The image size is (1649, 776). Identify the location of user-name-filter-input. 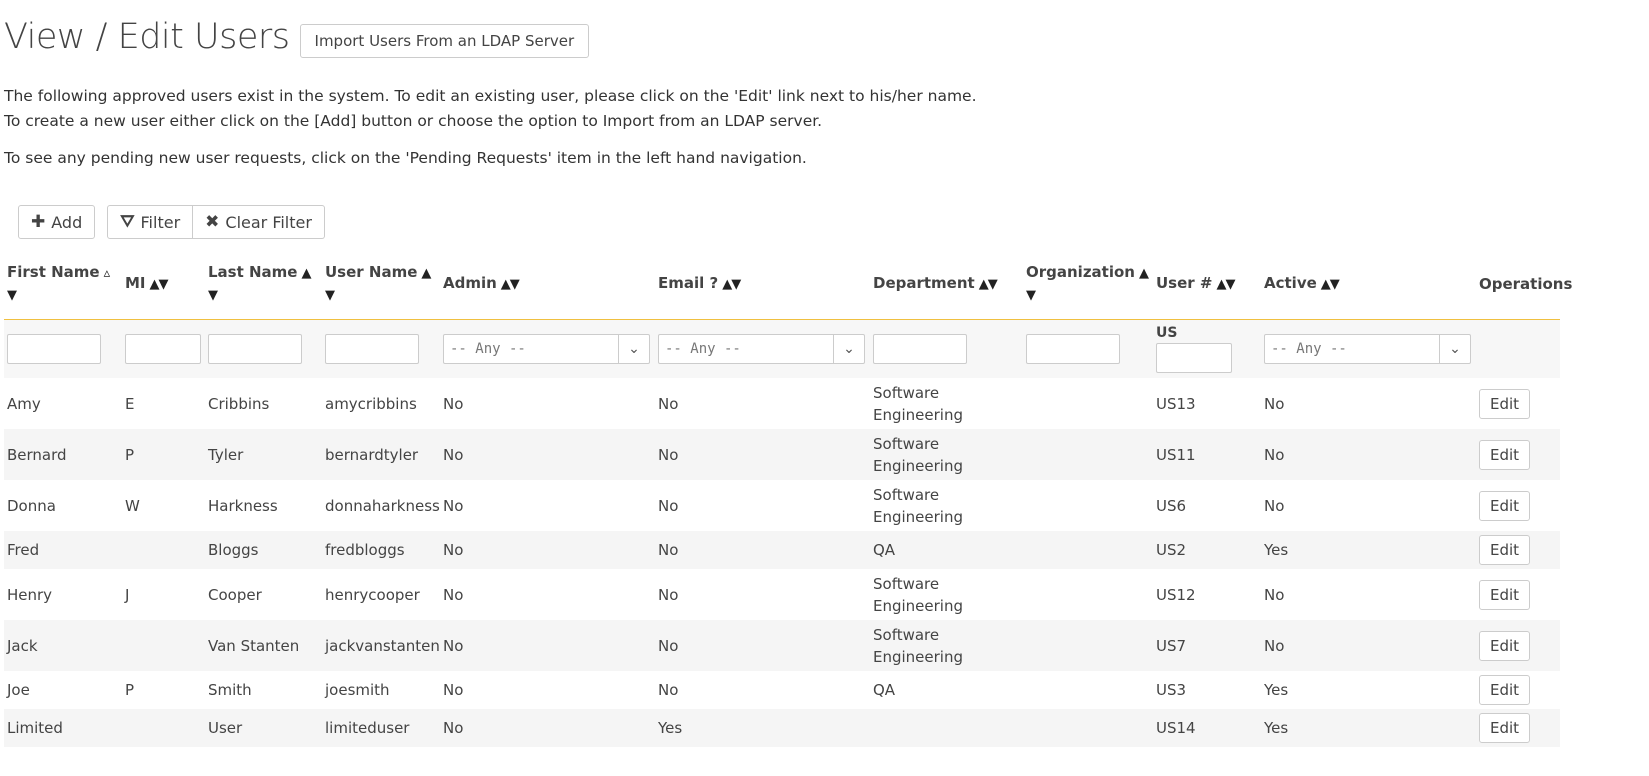
(372, 349).